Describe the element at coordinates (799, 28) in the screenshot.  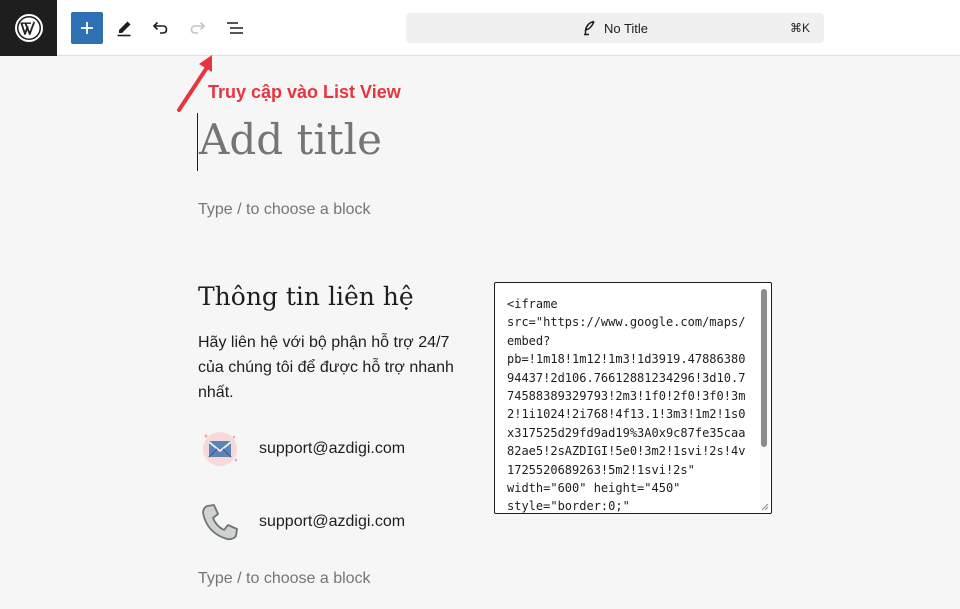
I see `command-shortcut: ⌘K` at that location.